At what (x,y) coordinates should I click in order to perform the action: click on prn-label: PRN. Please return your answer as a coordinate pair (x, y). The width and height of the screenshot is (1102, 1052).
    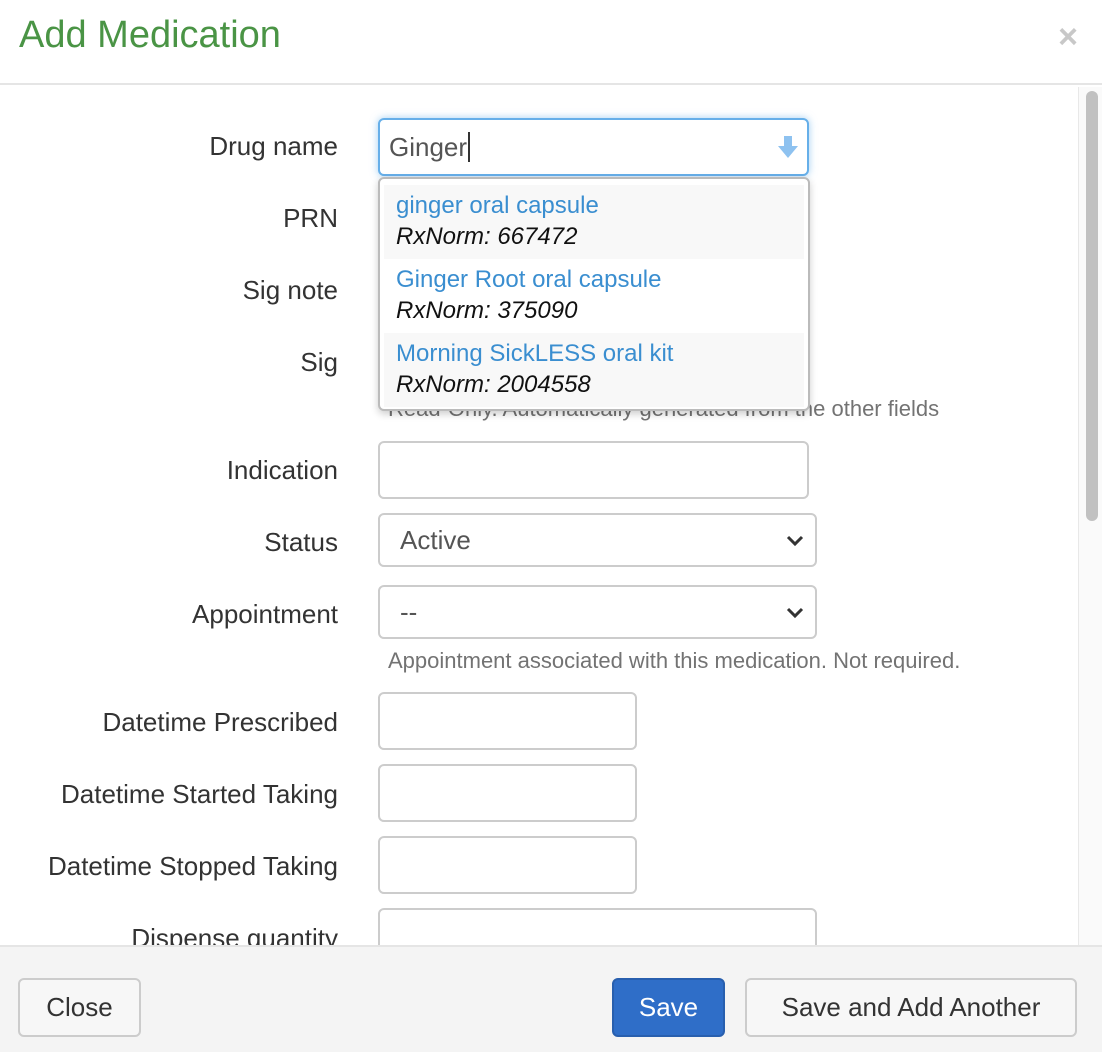
    Looking at the image, I should click on (310, 218).